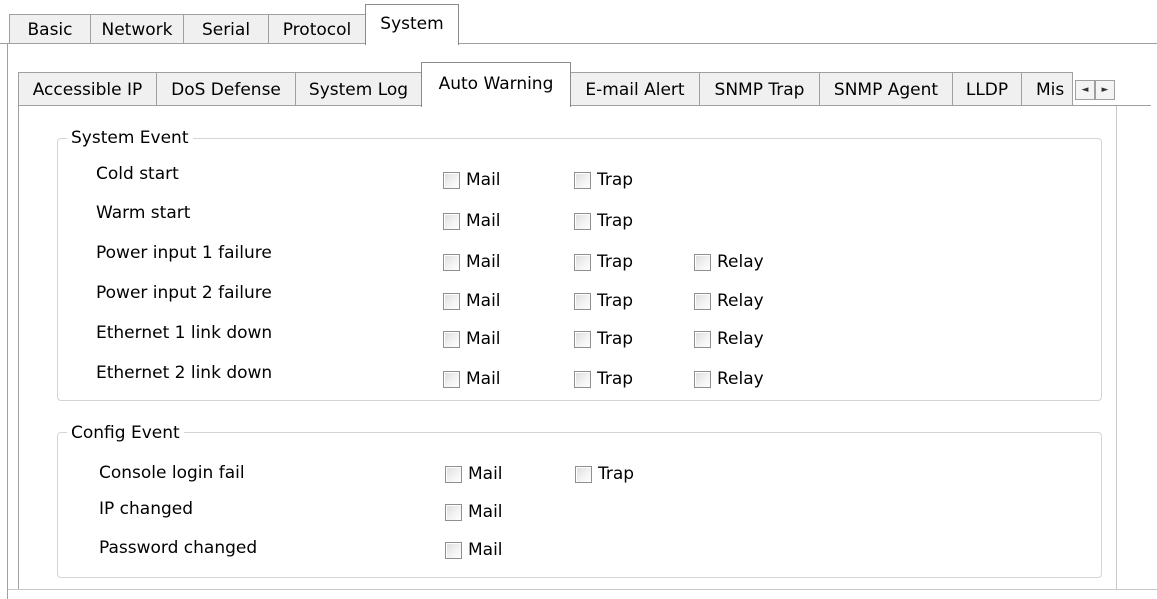 Image resolution: width=1157 pixels, height=599 pixels. I want to click on warm-start-mail-checkbox: Mail, so click(472, 221).